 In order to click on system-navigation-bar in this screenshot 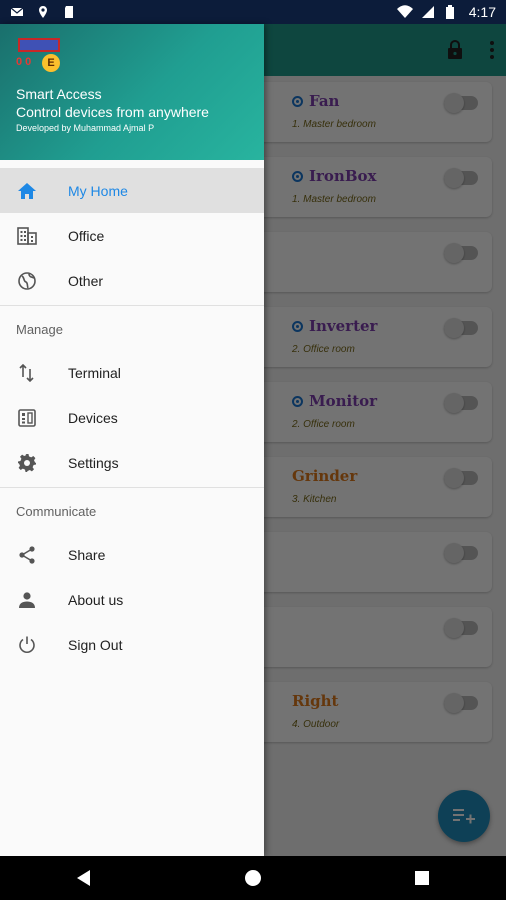, I will do `click(253, 878)`.